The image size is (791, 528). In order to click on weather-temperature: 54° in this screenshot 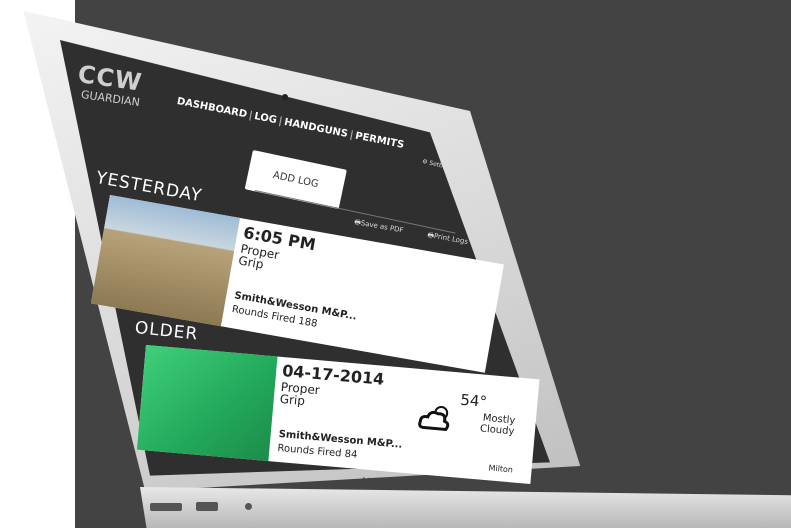, I will do `click(473, 400)`.